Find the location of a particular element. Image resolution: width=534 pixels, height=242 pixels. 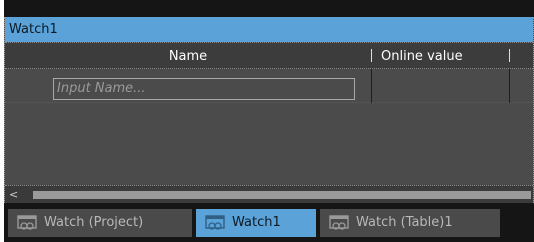

horizontal-scrollbar: < is located at coordinates (269, 194).